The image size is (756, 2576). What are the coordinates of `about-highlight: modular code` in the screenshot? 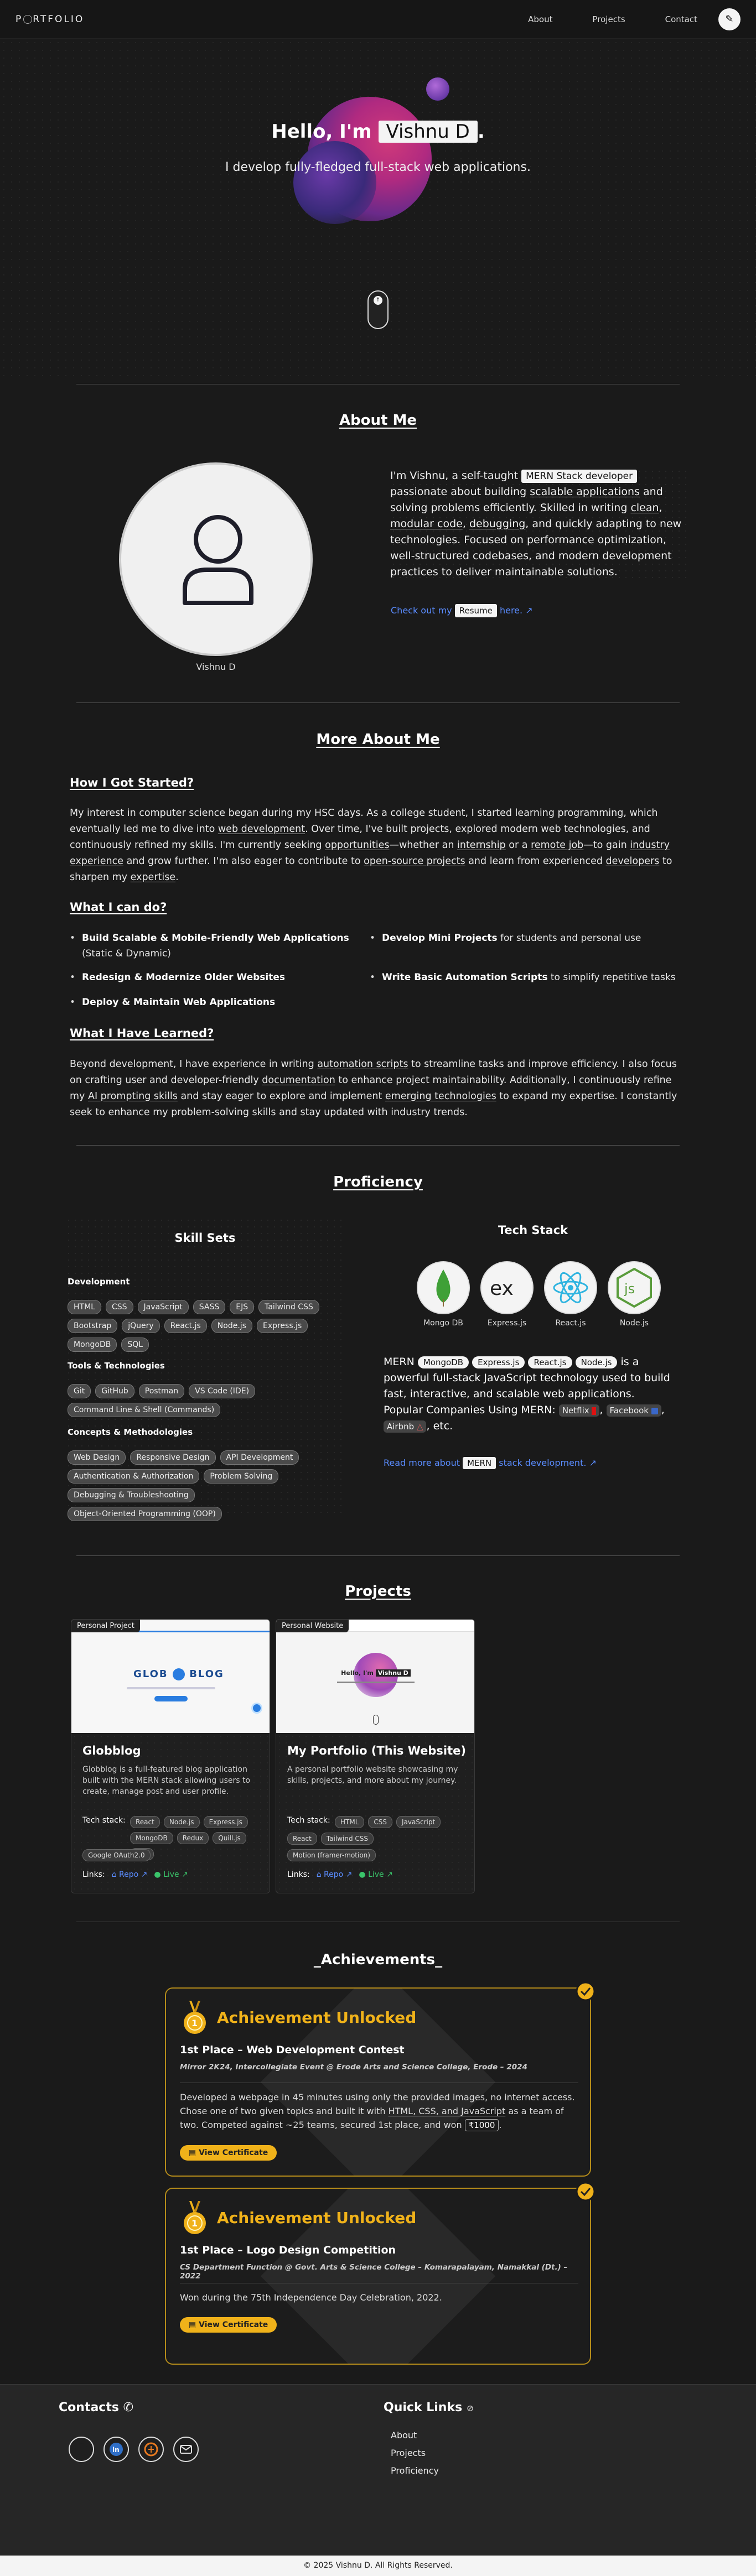 It's located at (426, 524).